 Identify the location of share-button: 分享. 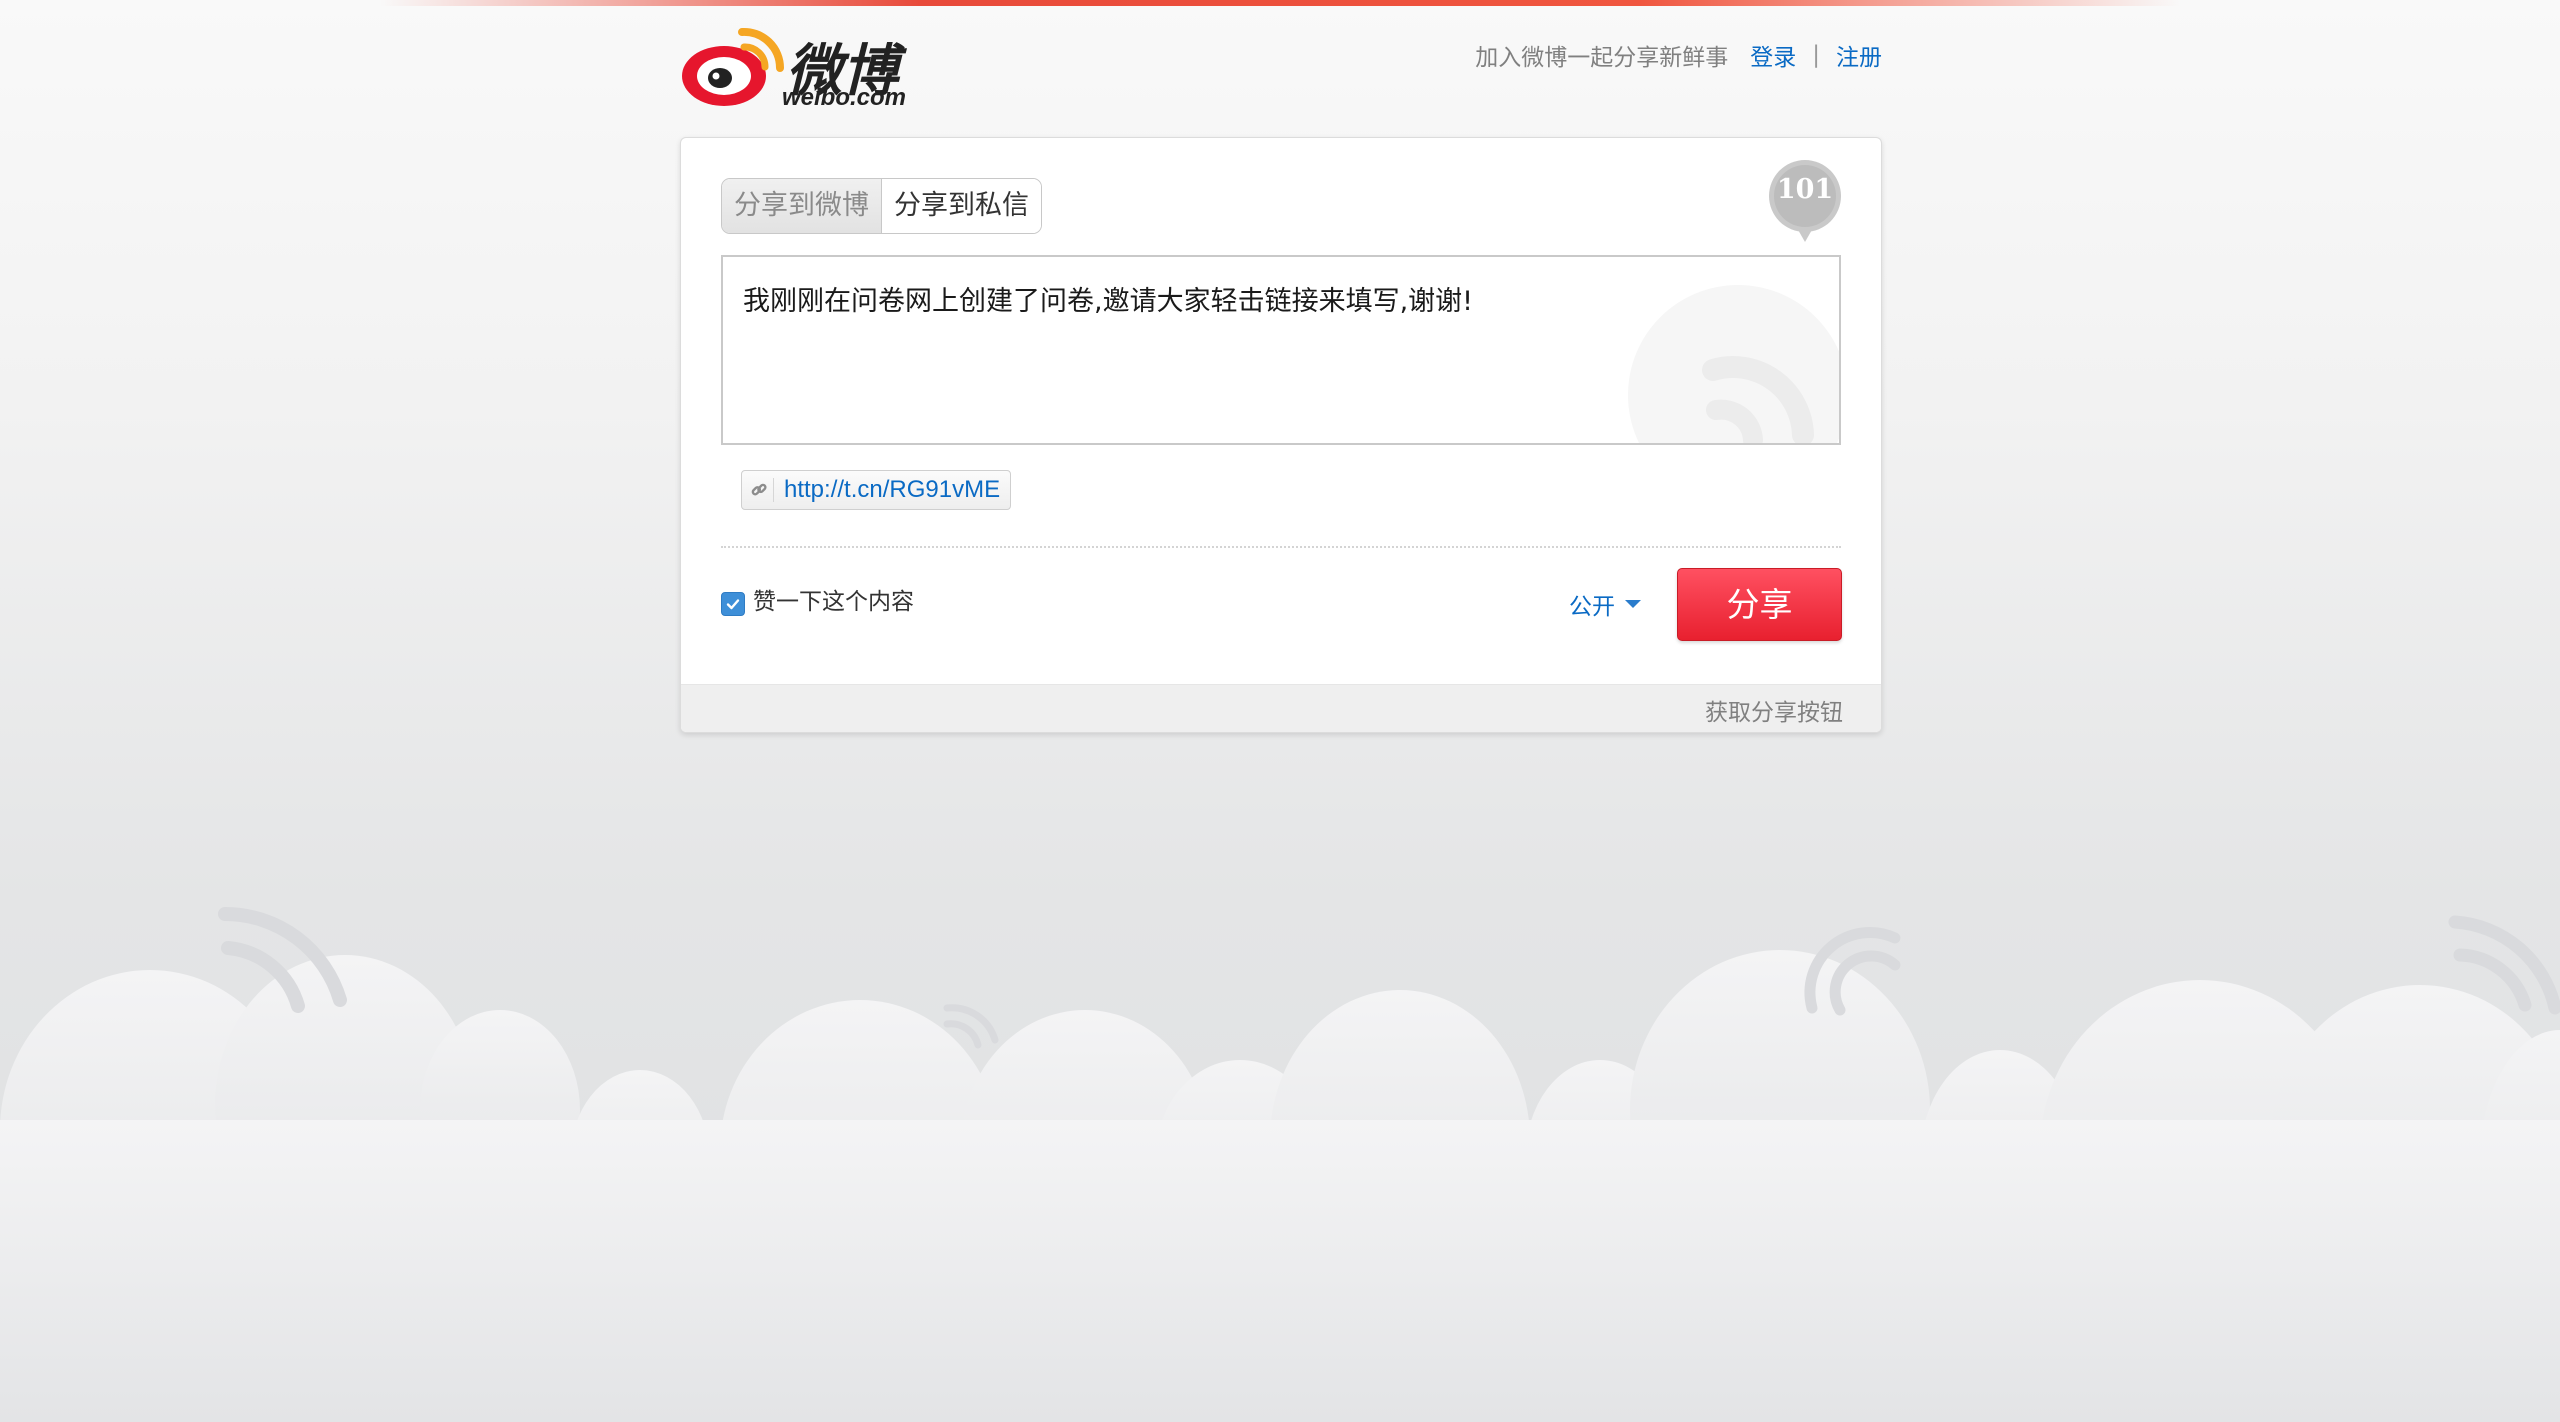
(1759, 604).